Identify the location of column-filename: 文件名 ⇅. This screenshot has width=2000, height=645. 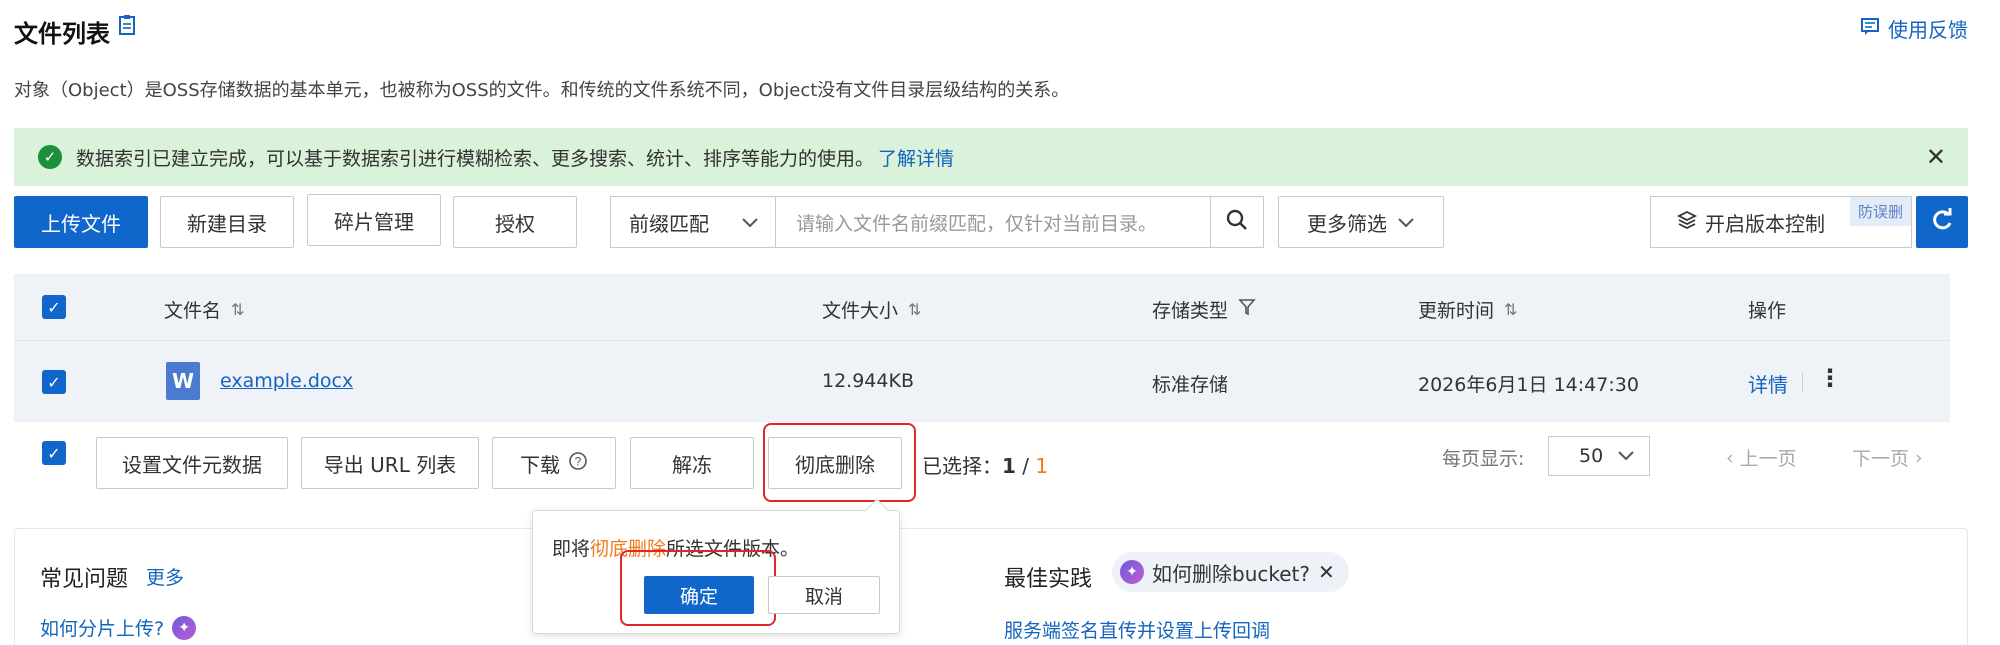
(204, 309).